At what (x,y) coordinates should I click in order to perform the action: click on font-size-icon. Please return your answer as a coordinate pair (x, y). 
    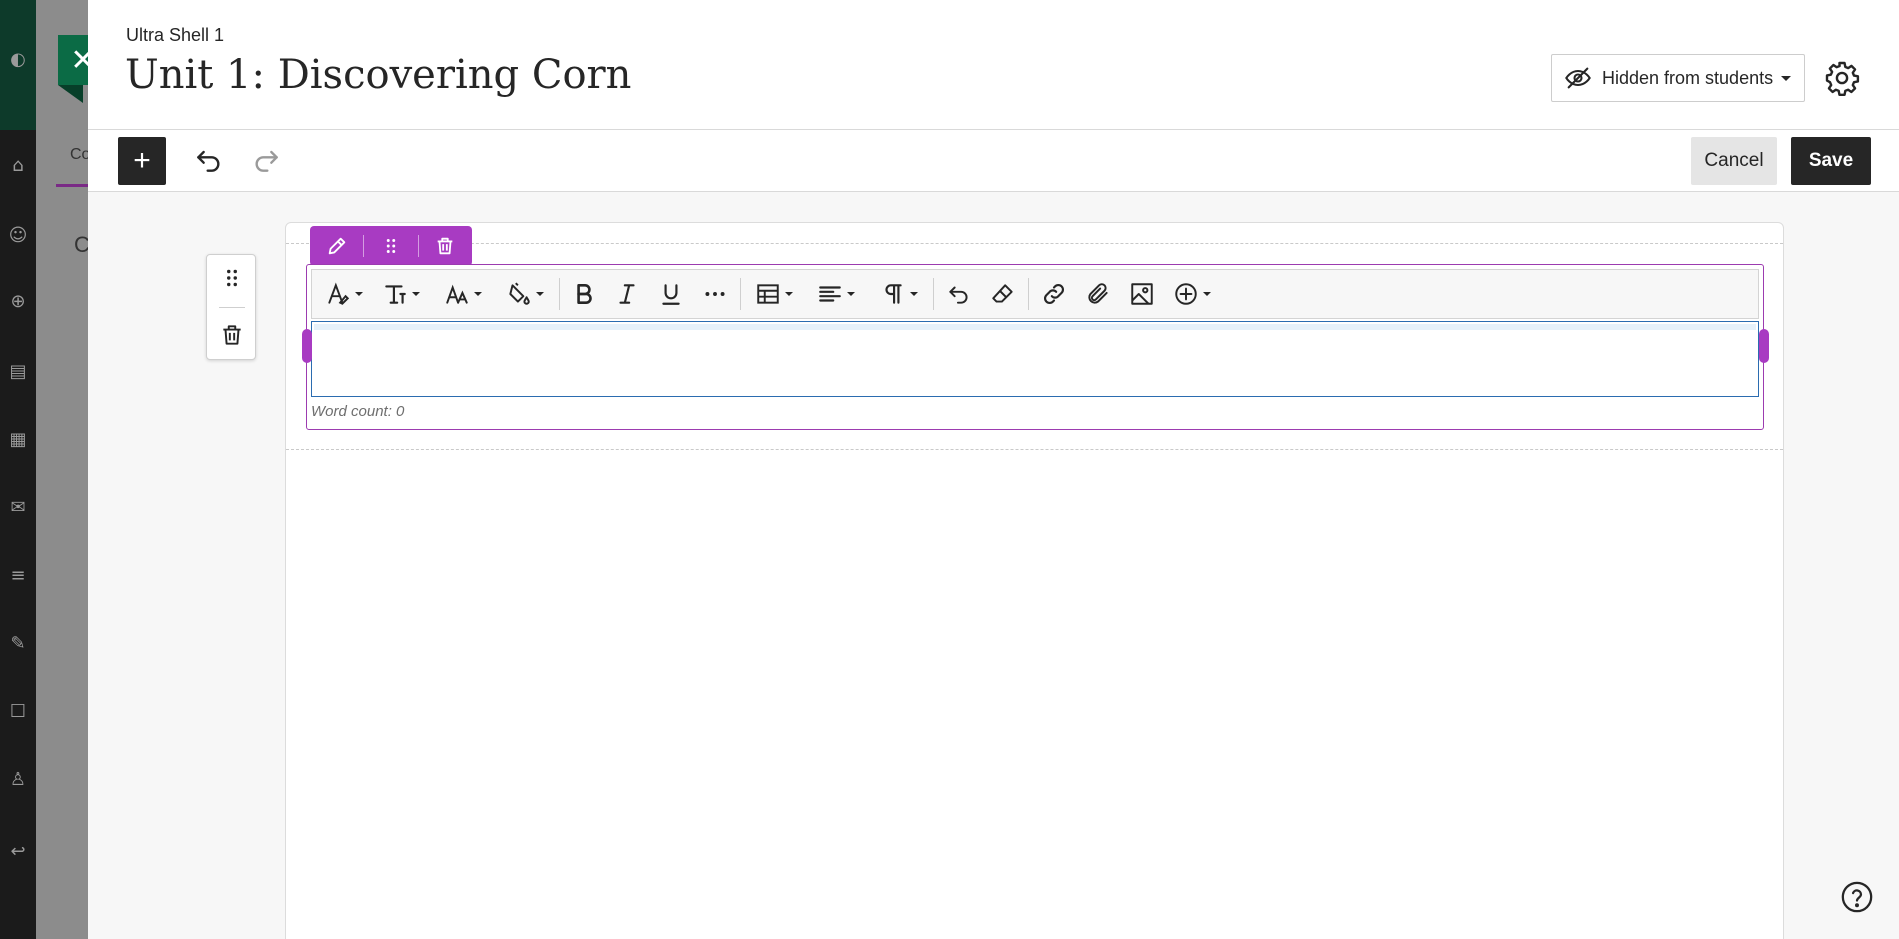
    Looking at the image, I should click on (457, 294).